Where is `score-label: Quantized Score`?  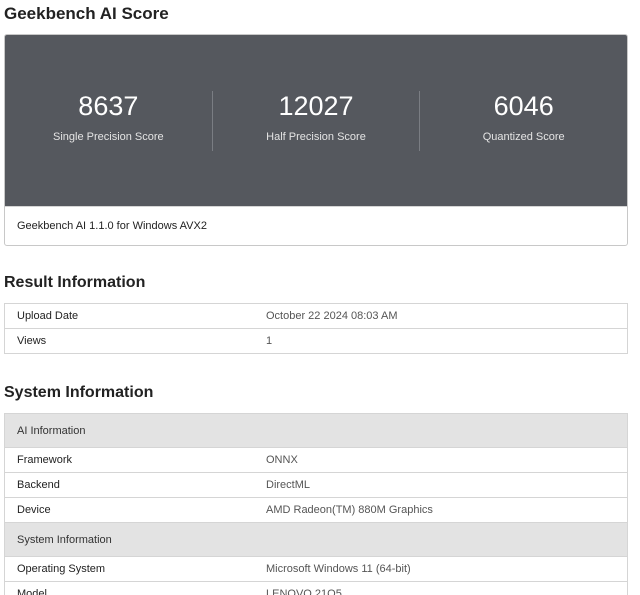 score-label: Quantized Score is located at coordinates (523, 136).